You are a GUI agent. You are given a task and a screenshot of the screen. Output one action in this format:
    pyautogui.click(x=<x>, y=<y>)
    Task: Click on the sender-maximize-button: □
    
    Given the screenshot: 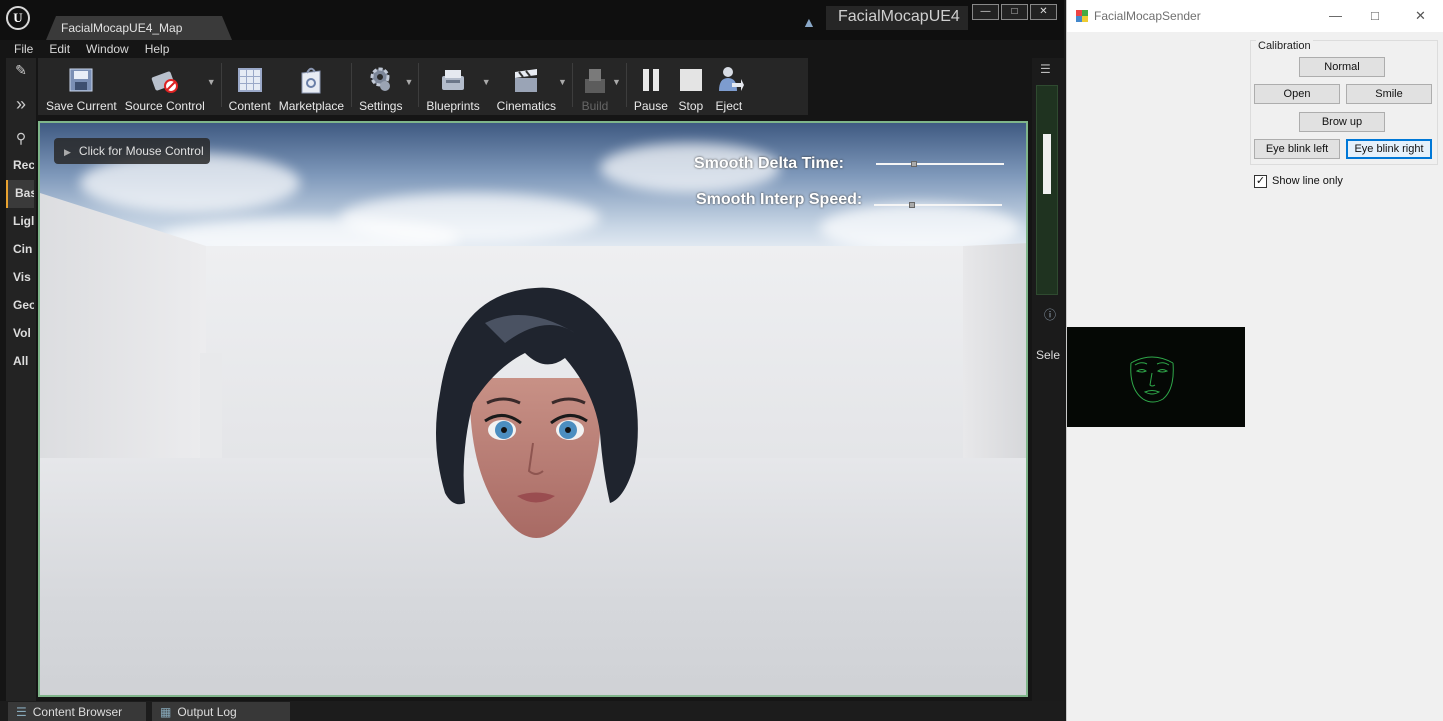 What is the action you would take?
    pyautogui.click(x=1375, y=15)
    